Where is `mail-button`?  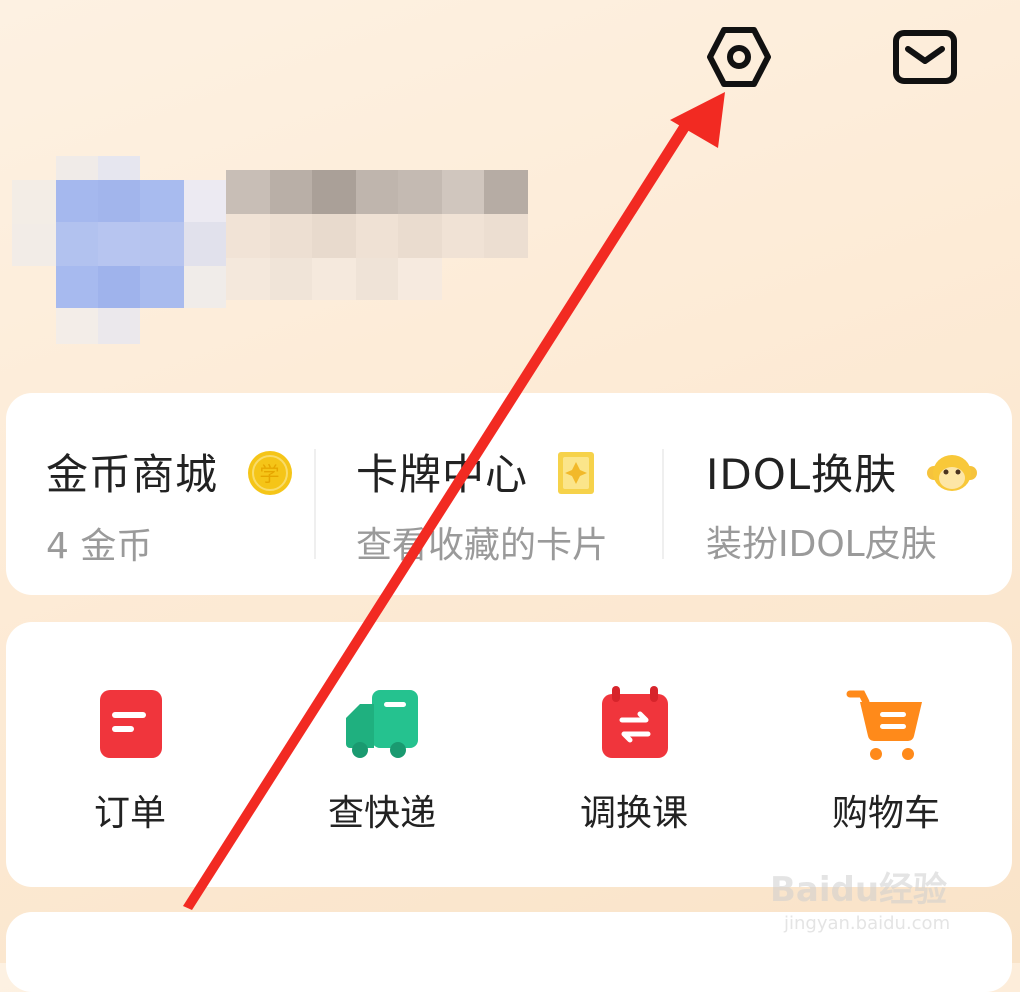
mail-button is located at coordinates (925, 57).